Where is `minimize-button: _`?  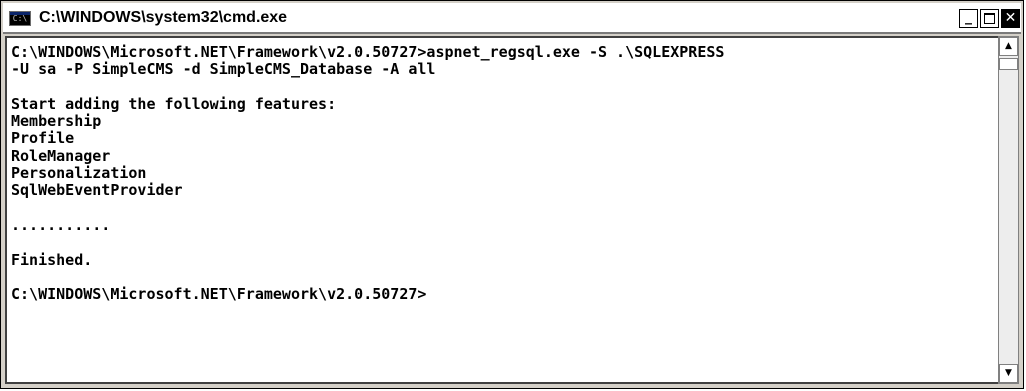 minimize-button: _ is located at coordinates (968, 18).